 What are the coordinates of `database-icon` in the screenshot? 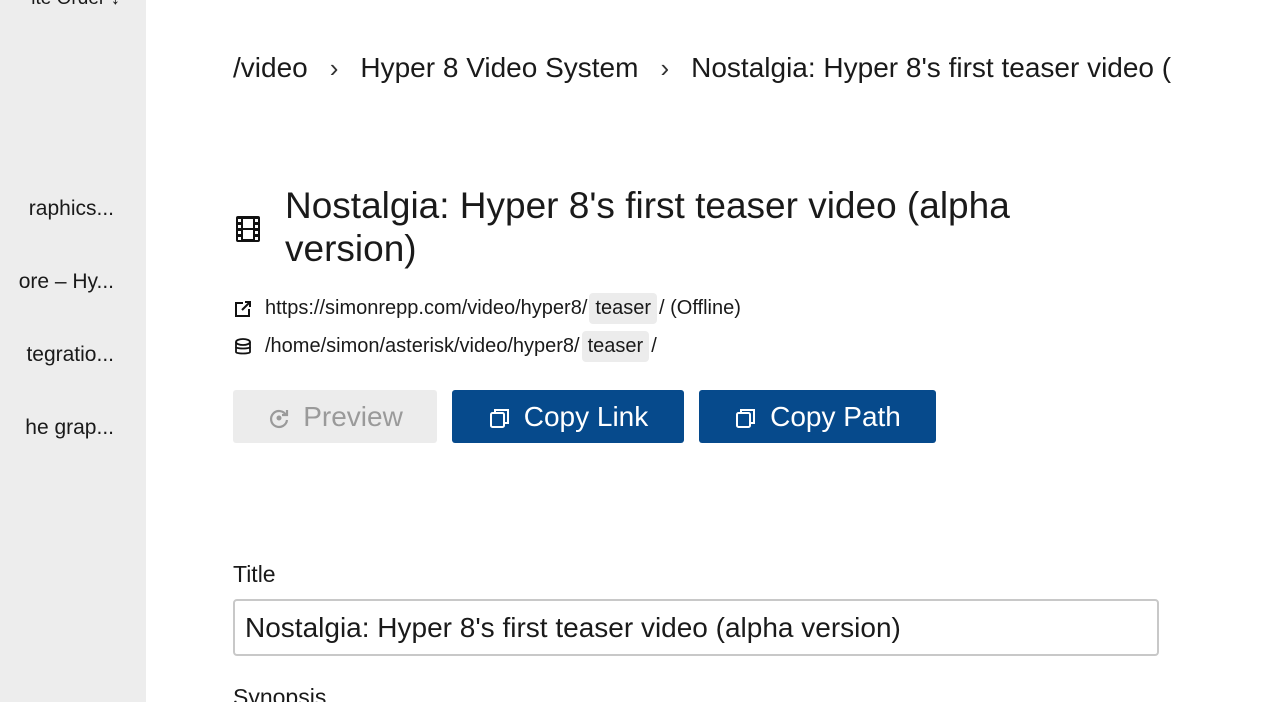 It's located at (243, 347).